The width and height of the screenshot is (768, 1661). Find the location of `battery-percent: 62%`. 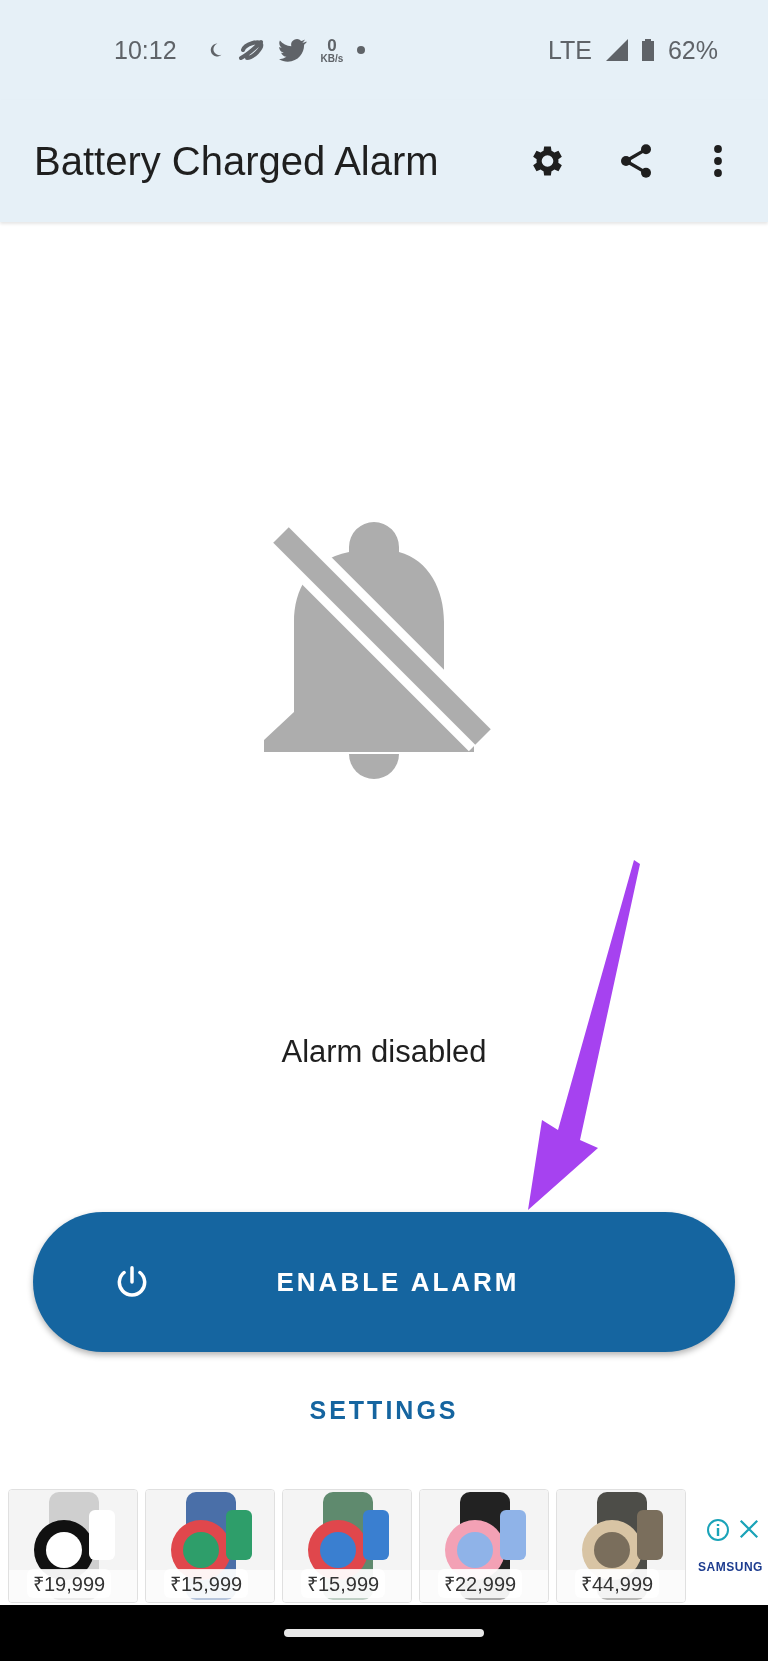

battery-percent: 62% is located at coordinates (692, 50).